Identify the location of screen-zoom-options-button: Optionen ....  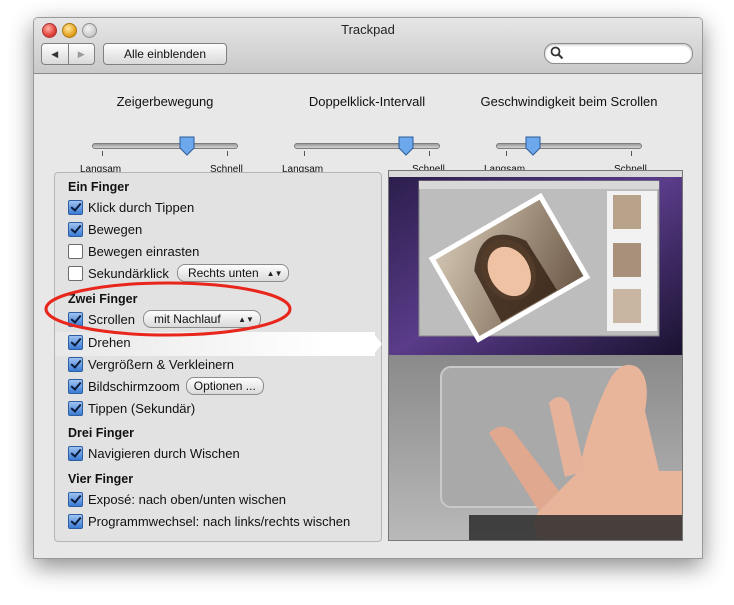
(224, 386).